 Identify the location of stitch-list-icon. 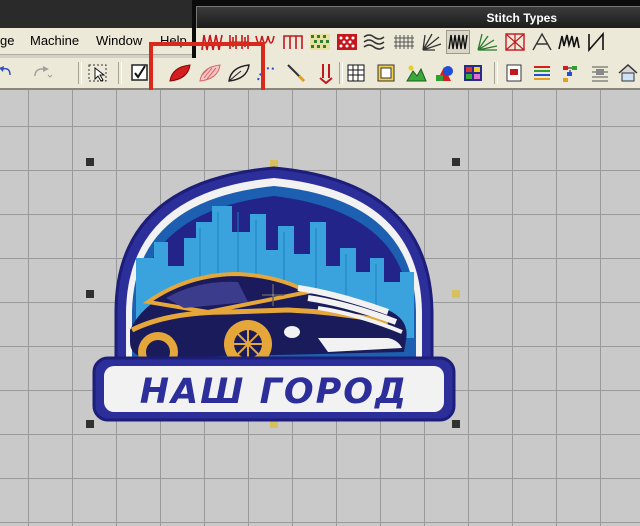
(600, 74).